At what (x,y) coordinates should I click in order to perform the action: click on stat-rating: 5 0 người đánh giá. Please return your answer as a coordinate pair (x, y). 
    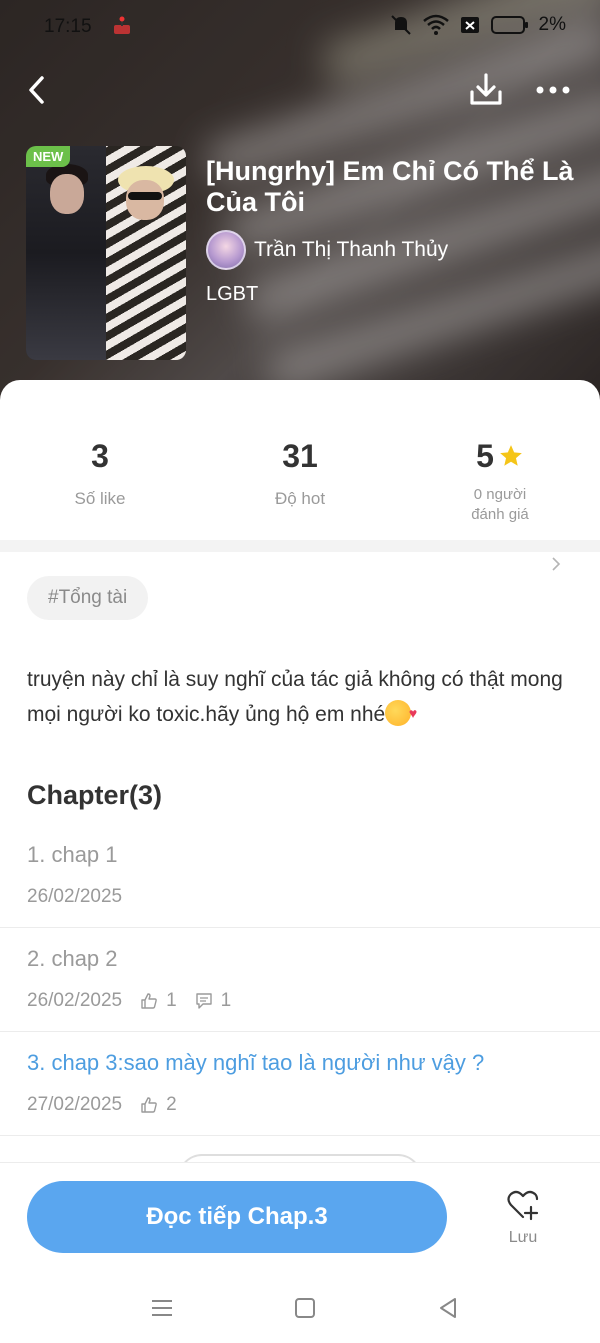
    Looking at the image, I should click on (500, 504).